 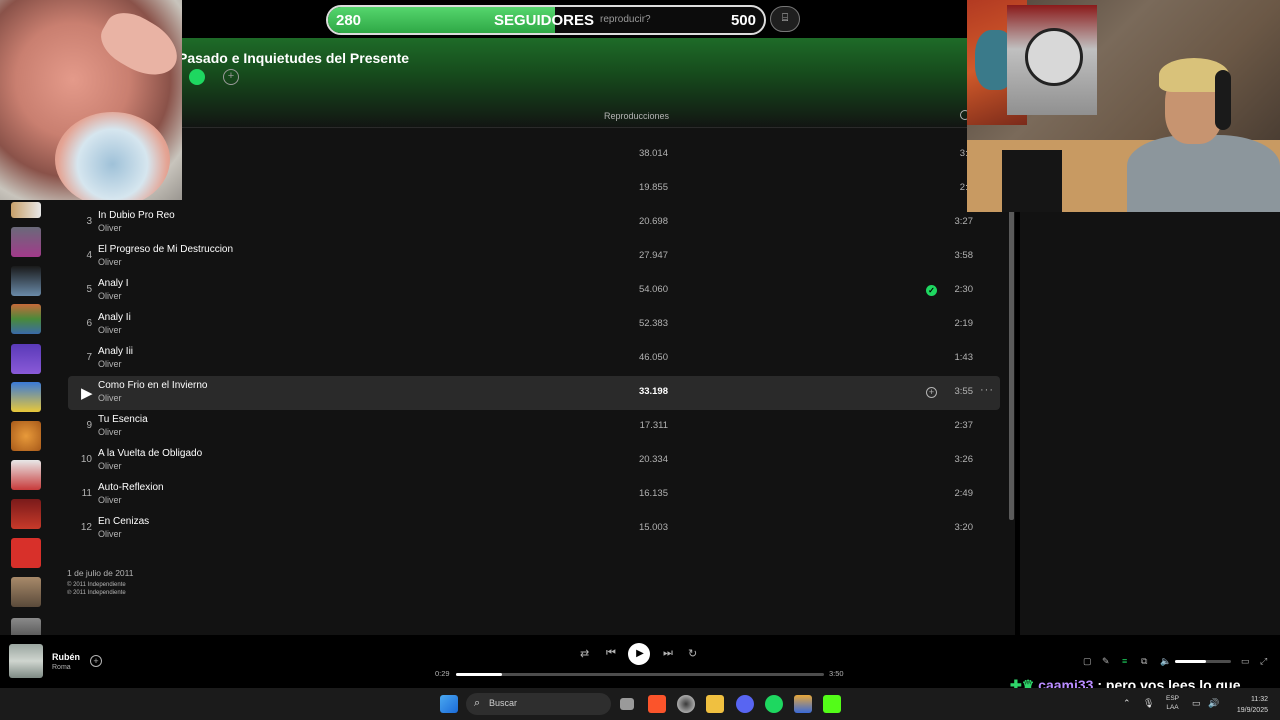 What do you see at coordinates (449, 704) in the screenshot?
I see `windows-icon` at bounding box center [449, 704].